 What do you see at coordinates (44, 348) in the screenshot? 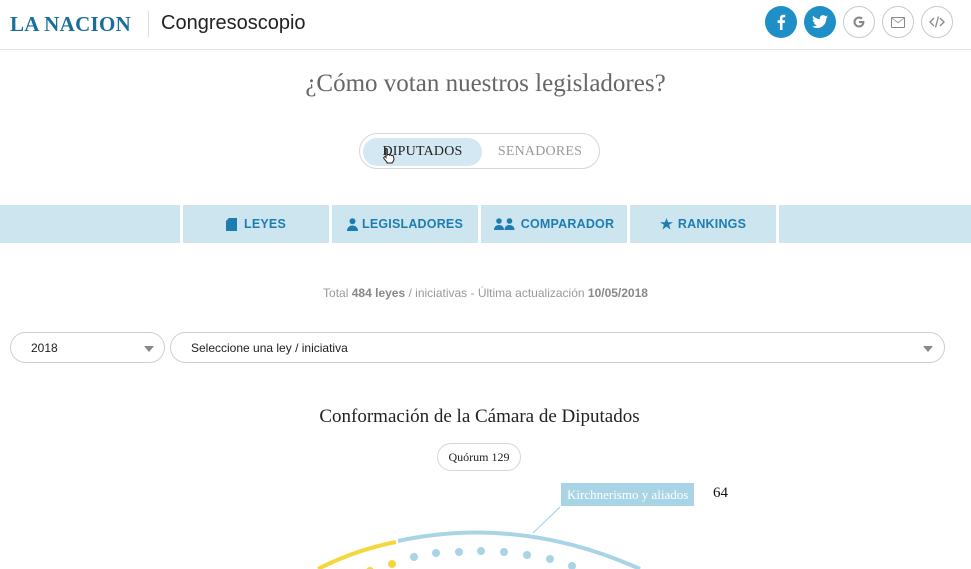
I see `year-select-value: 2018` at bounding box center [44, 348].